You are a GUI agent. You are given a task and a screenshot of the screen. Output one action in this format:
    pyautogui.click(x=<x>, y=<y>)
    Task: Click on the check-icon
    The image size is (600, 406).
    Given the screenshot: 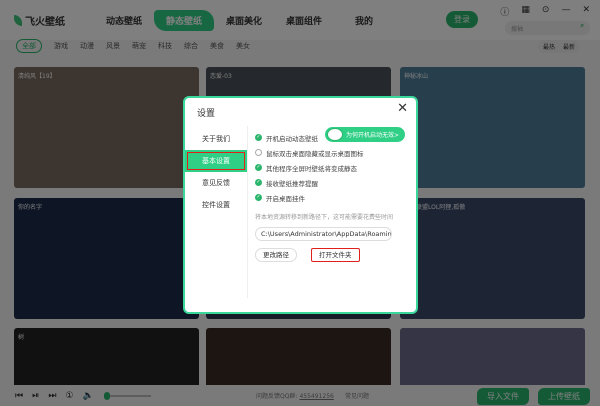 What is the action you would take?
    pyautogui.click(x=258, y=152)
    